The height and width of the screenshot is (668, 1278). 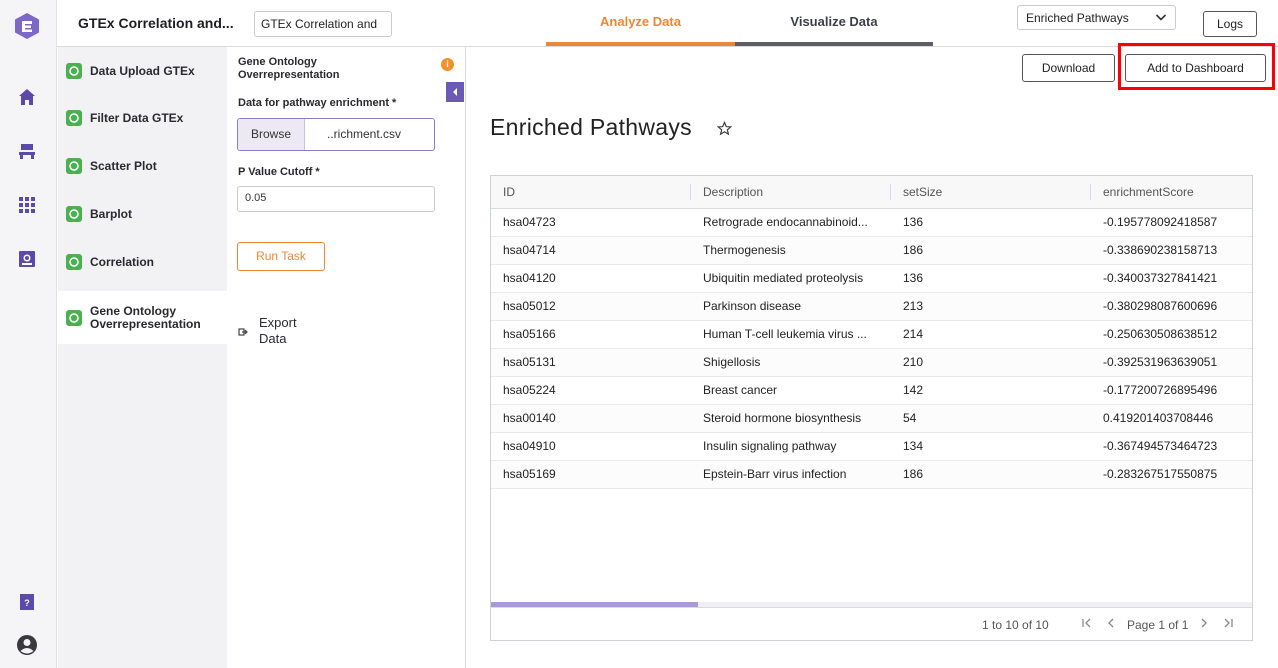 I want to click on column-header-setsize: setSize, so click(x=991, y=192).